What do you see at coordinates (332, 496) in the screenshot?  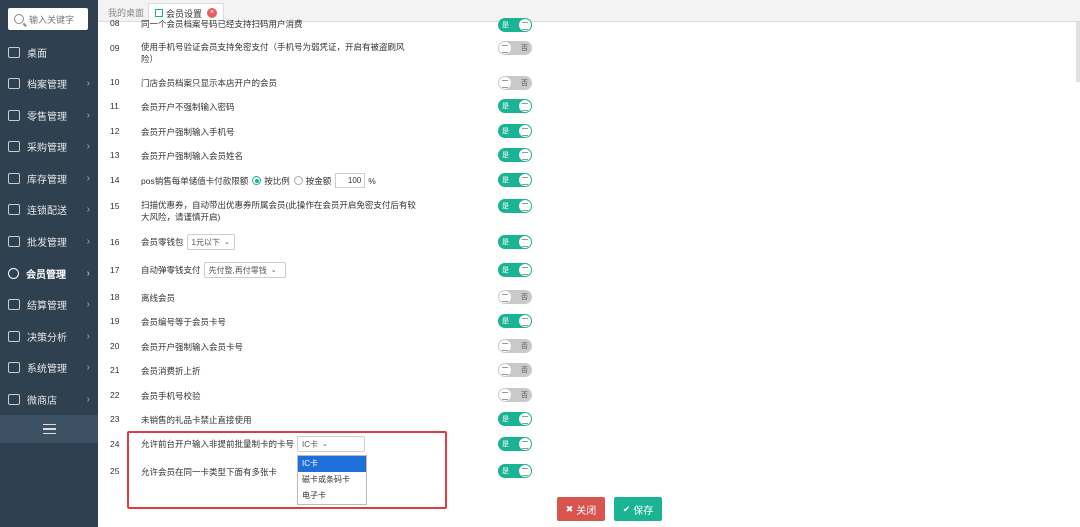 I see `dropdown-option: 电子卡` at bounding box center [332, 496].